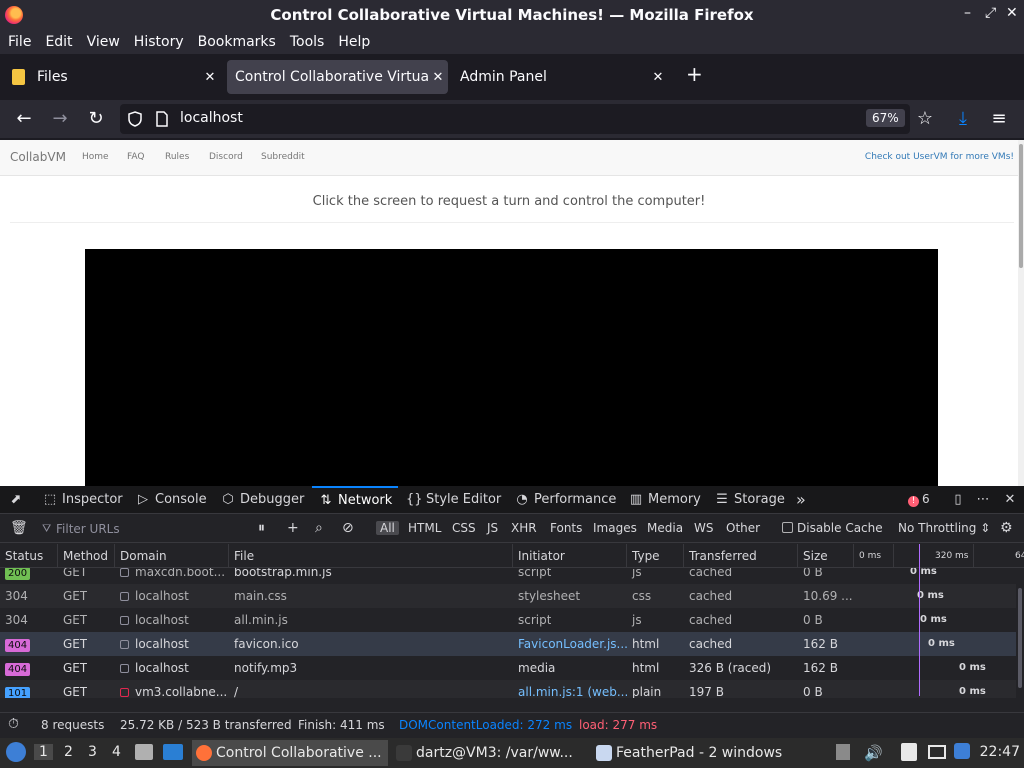 This screenshot has height=768, width=1024. I want to click on menu-edit: Edit, so click(58, 42).